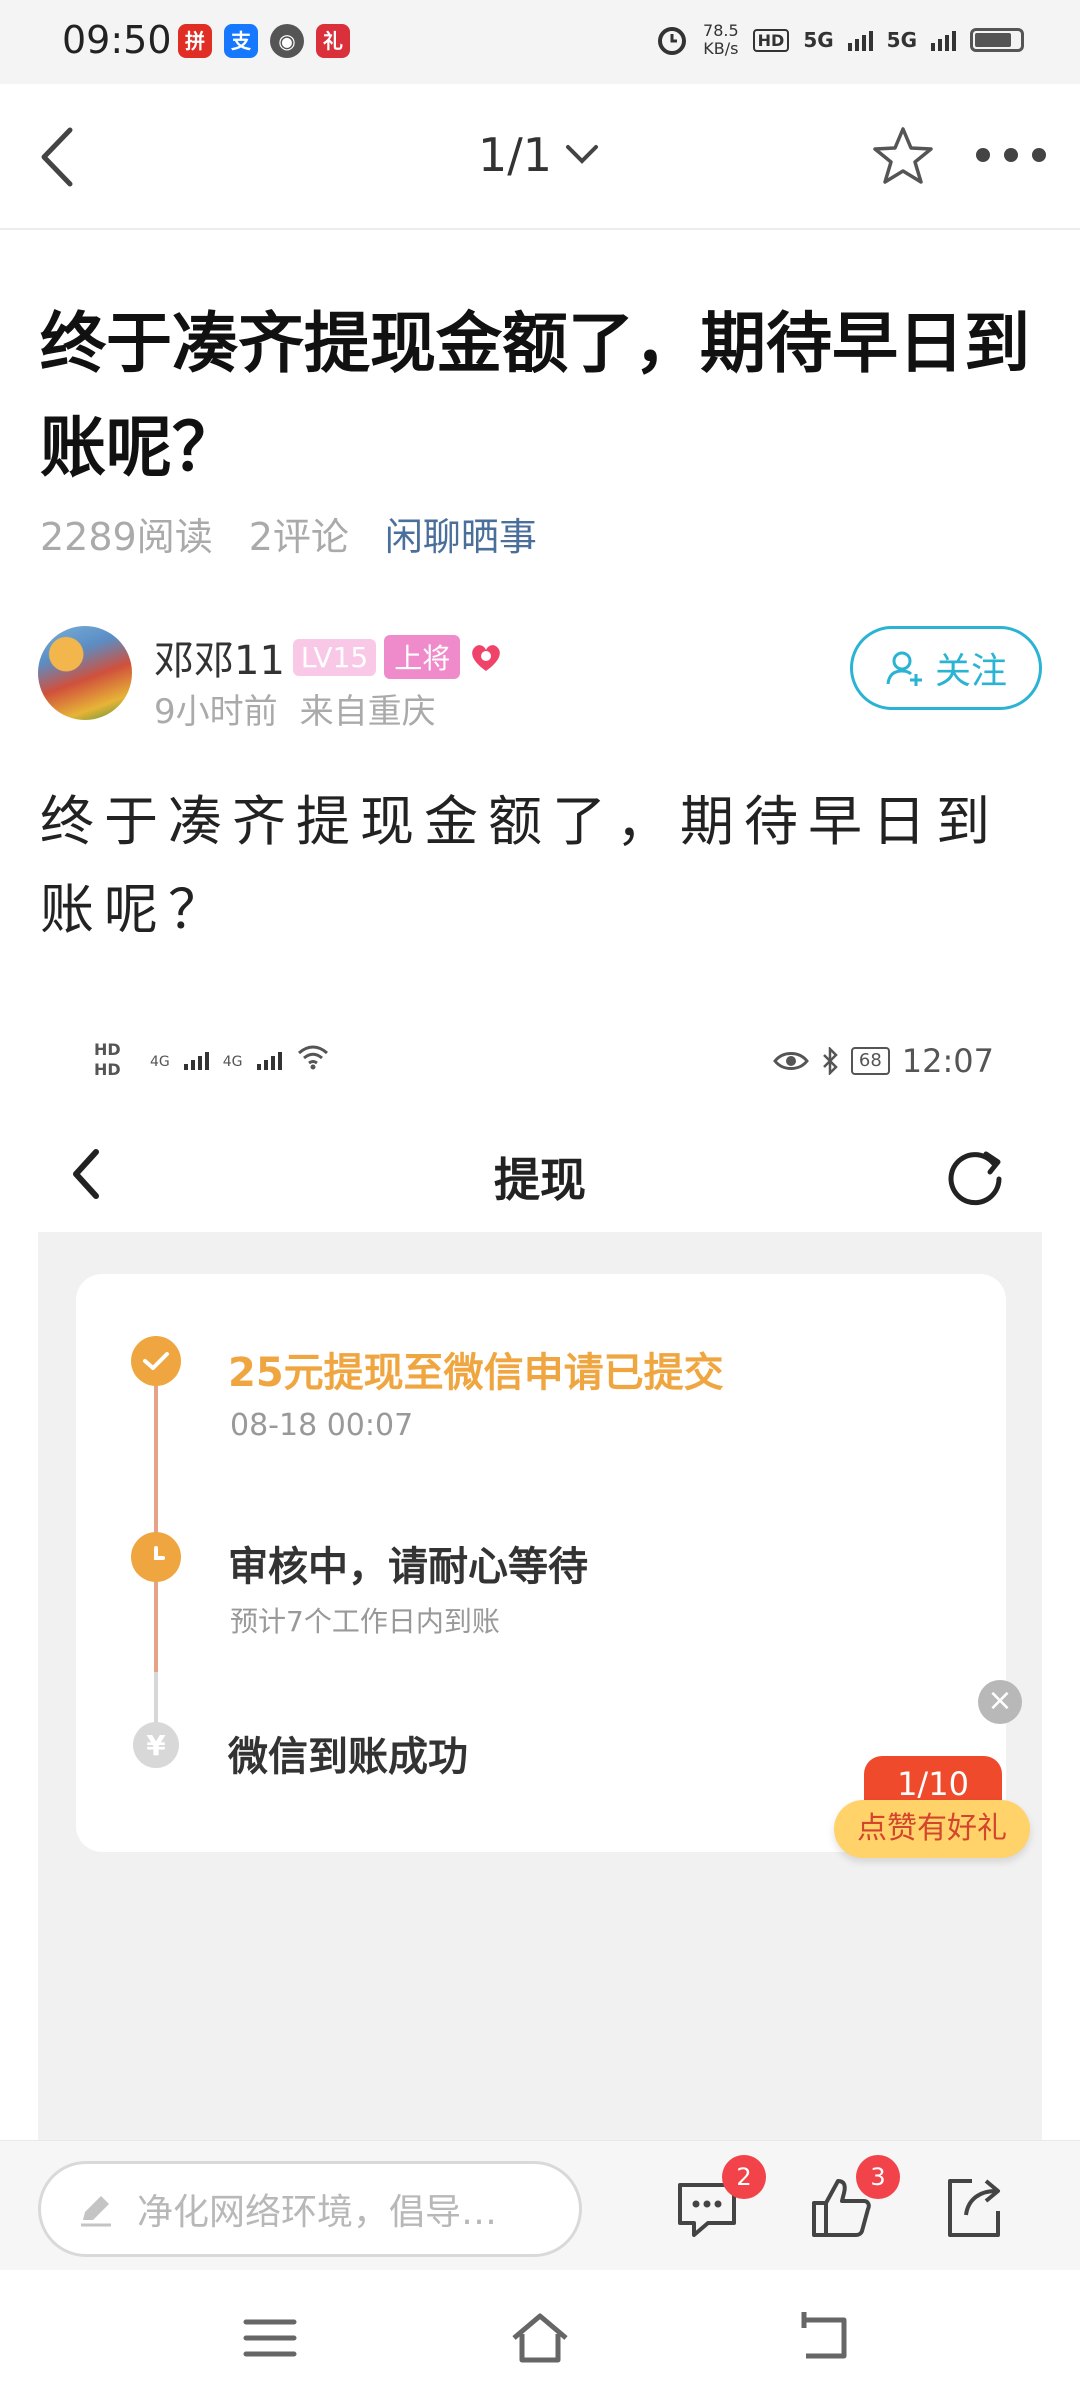 This screenshot has width=1080, height=2400. I want to click on clock-icon, so click(156, 1557).